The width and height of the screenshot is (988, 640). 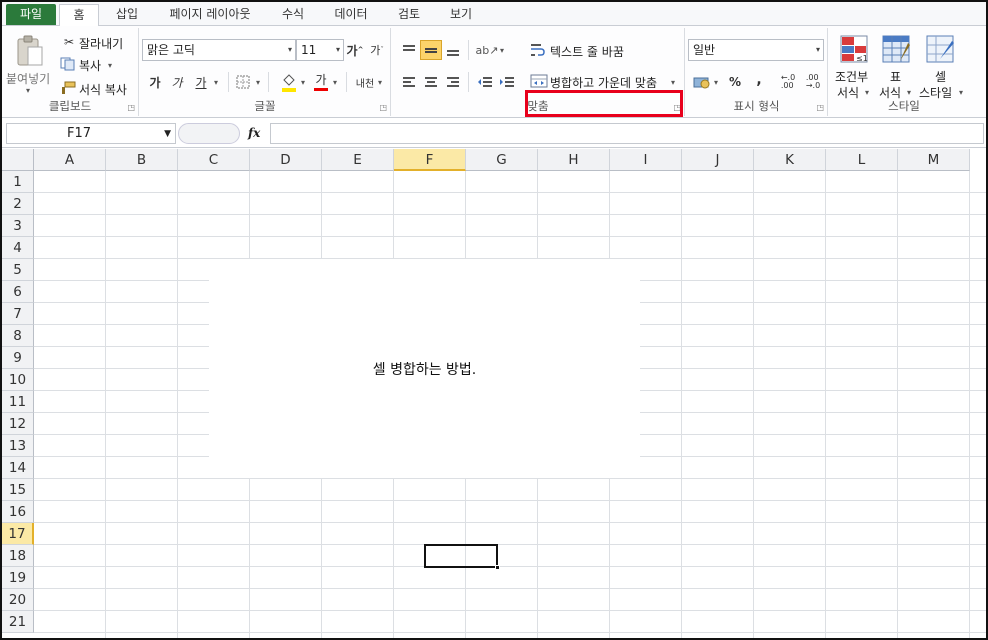 What do you see at coordinates (462, 557) in the screenshot?
I see `active-cell` at bounding box center [462, 557].